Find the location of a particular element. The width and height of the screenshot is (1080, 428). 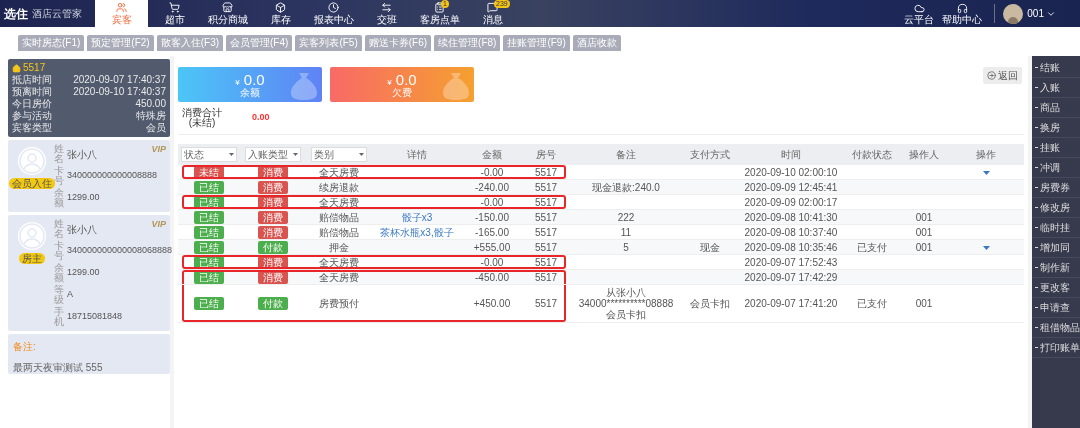

swap-icon is located at coordinates (386, 7).